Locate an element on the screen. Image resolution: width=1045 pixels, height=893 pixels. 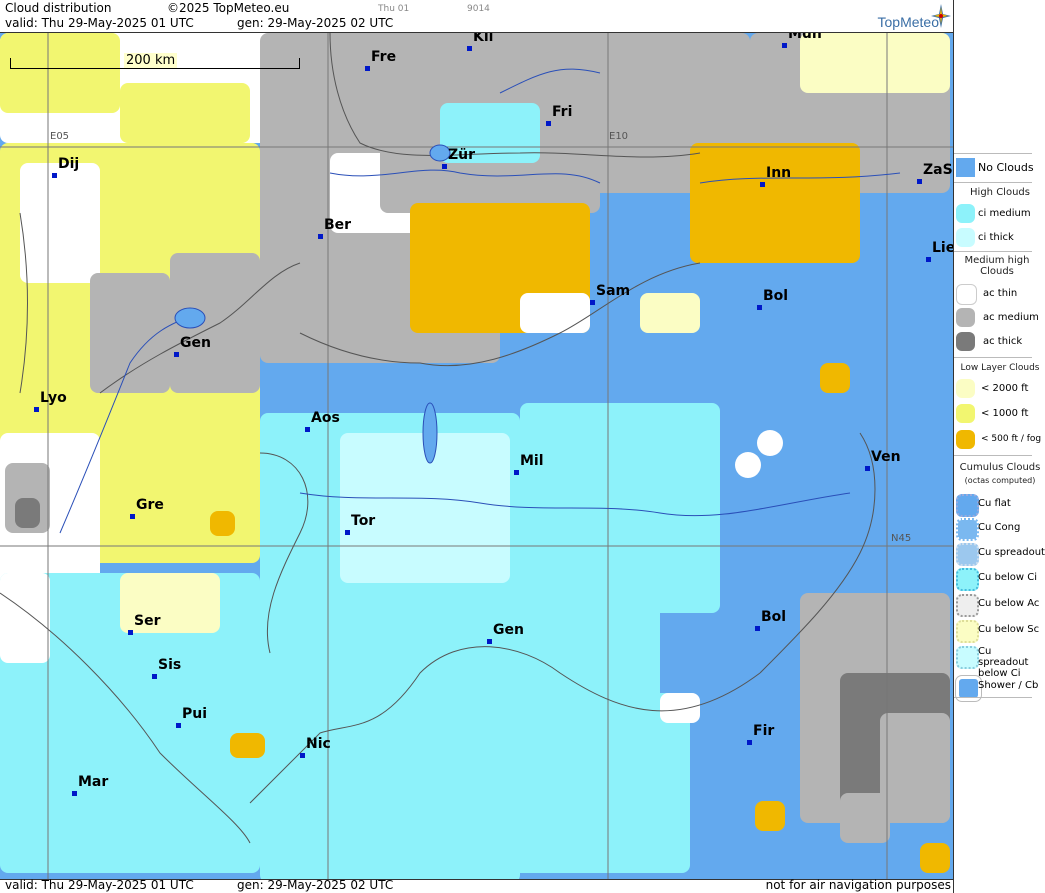
city-label: Gen is located at coordinates (195, 343).